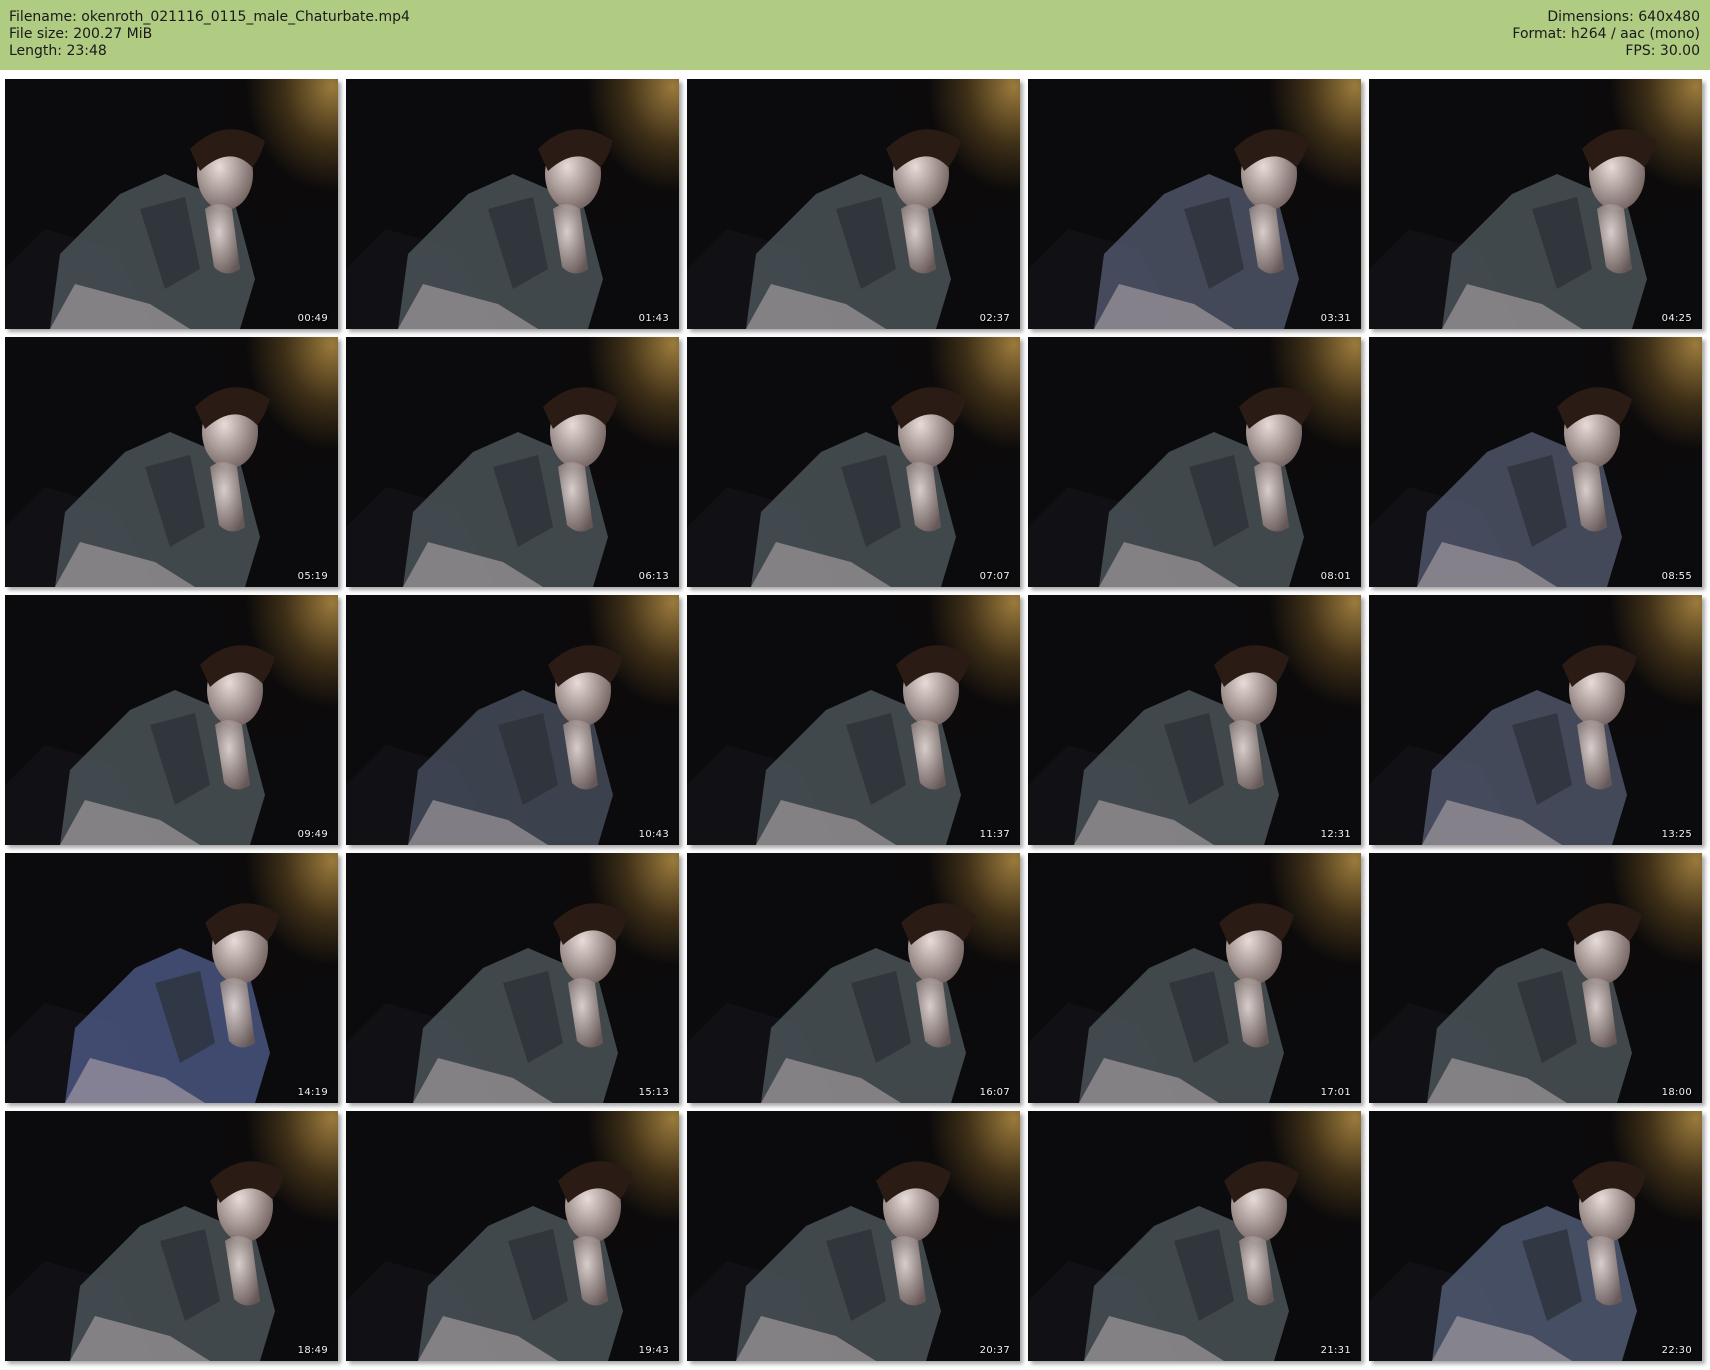 The image size is (1710, 1370). What do you see at coordinates (1335, 318) in the screenshot?
I see `thumbnail-timestamp: 03:31` at bounding box center [1335, 318].